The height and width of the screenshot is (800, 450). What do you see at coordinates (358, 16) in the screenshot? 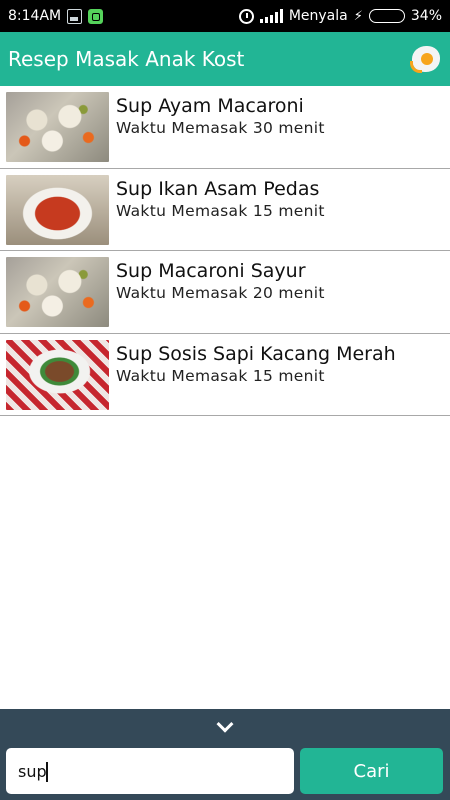
I see `charging-icon: ⚡` at bounding box center [358, 16].